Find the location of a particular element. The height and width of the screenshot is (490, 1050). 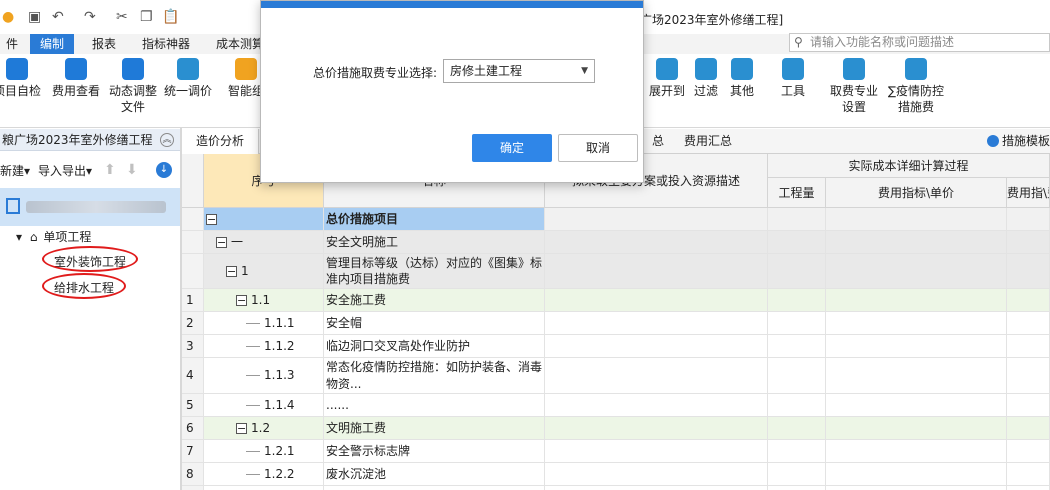

menu-file: 件 is located at coordinates (12, 44).